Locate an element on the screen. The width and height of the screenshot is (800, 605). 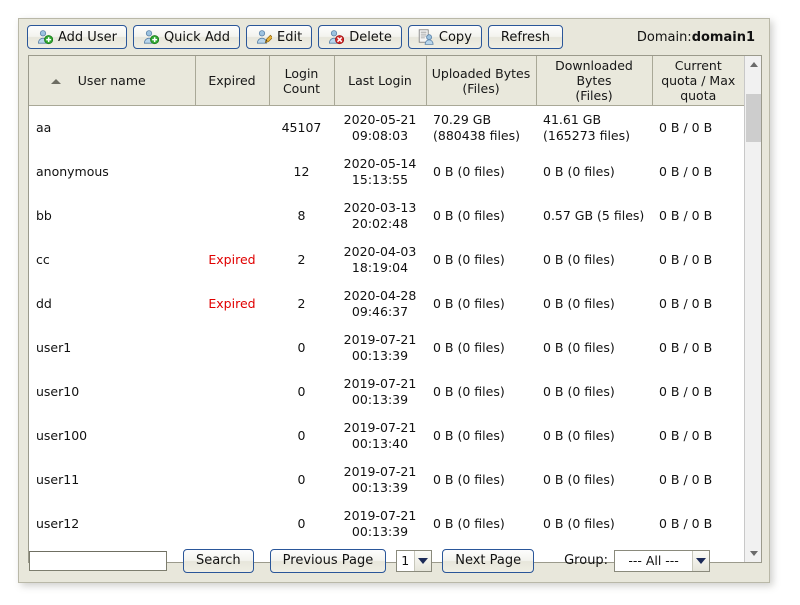
refresh-label: Refresh is located at coordinates (525, 37).